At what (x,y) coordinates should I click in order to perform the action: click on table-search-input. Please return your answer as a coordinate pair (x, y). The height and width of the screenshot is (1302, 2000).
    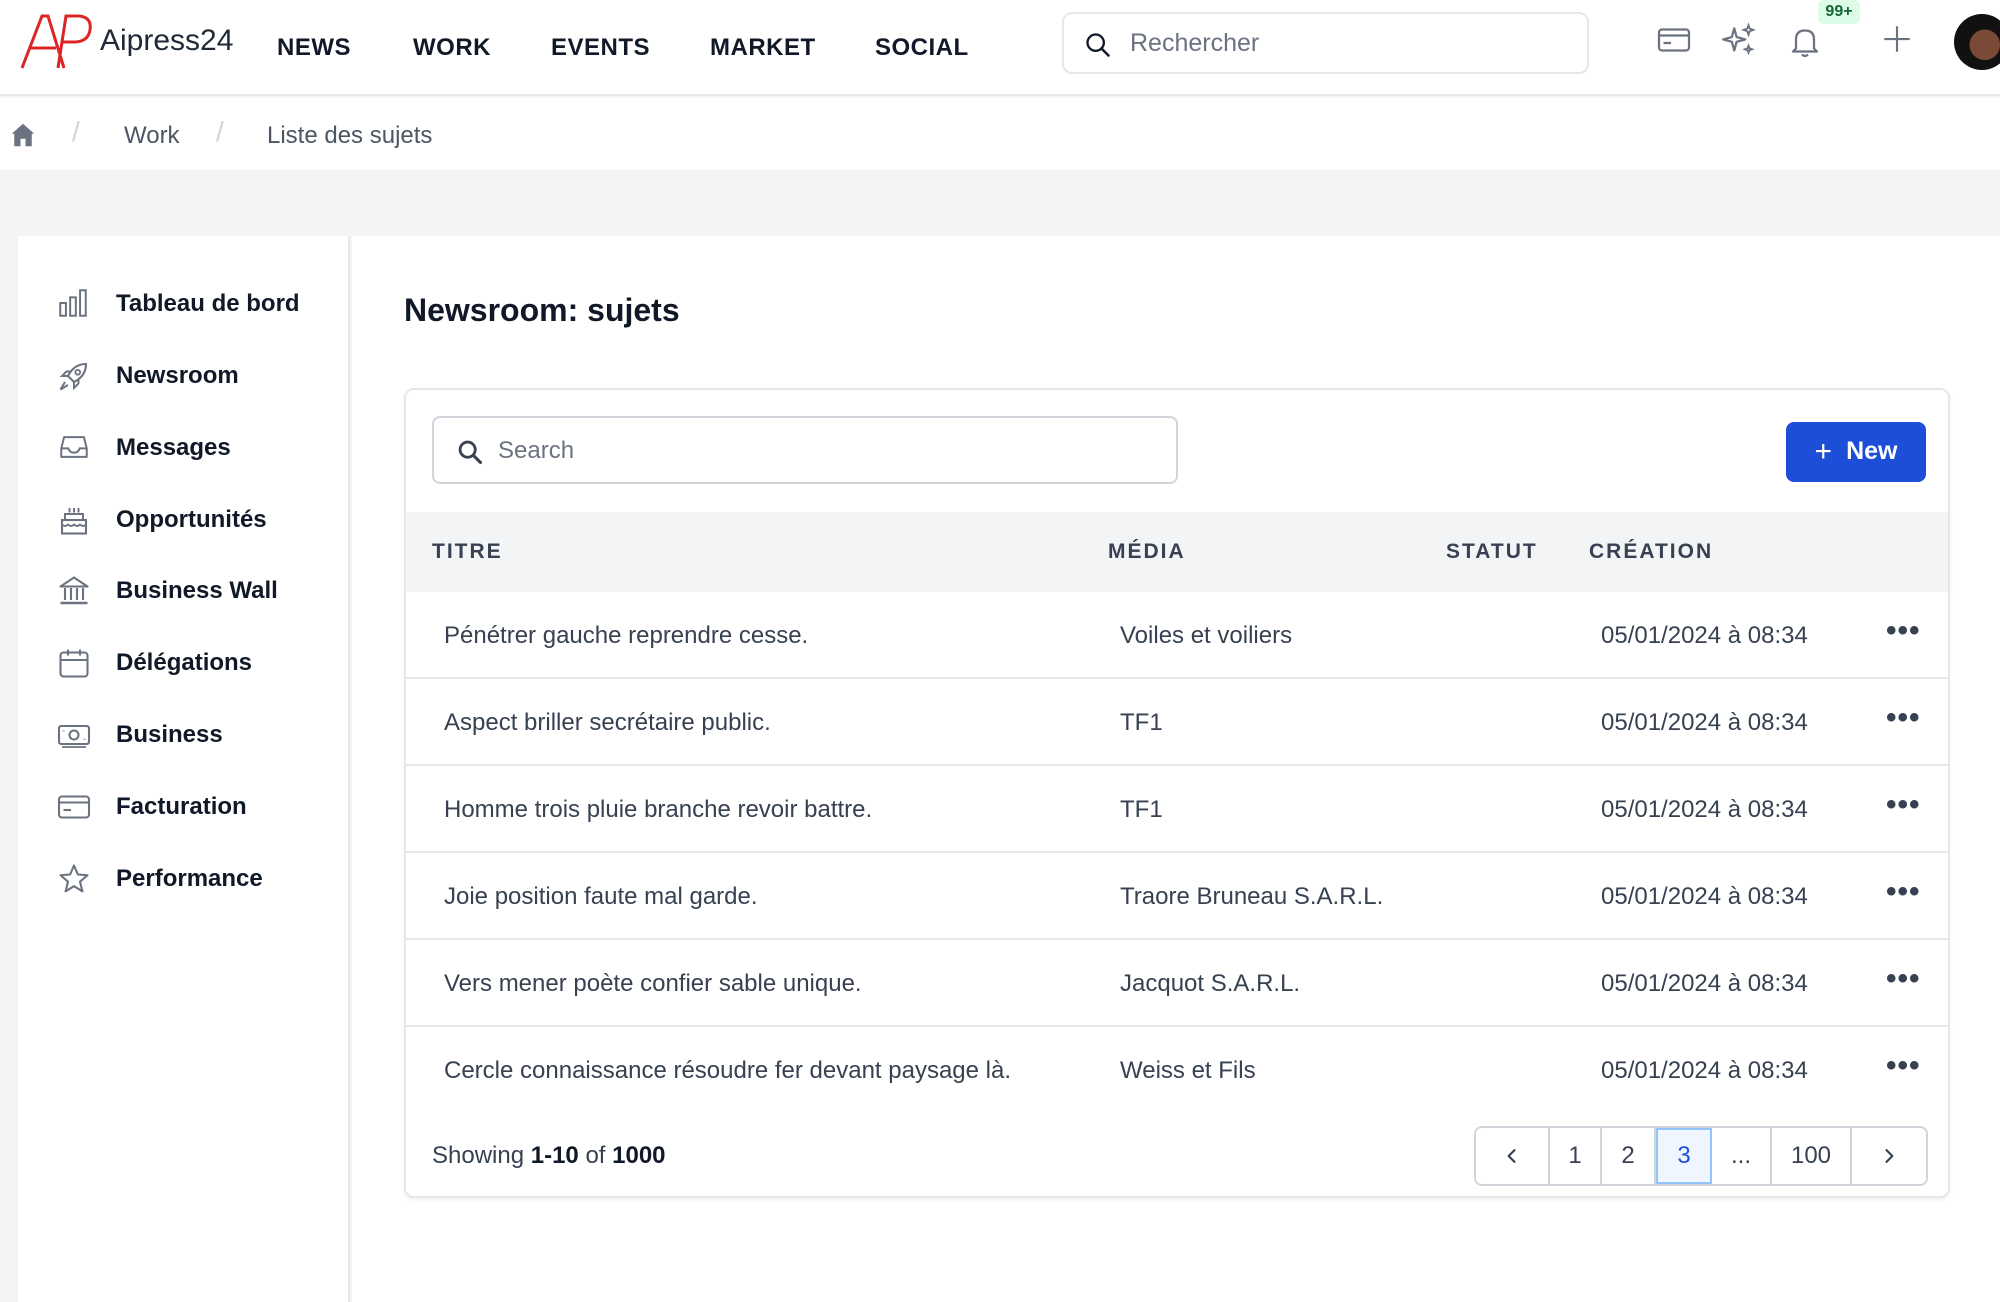
    Looking at the image, I should click on (828, 451).